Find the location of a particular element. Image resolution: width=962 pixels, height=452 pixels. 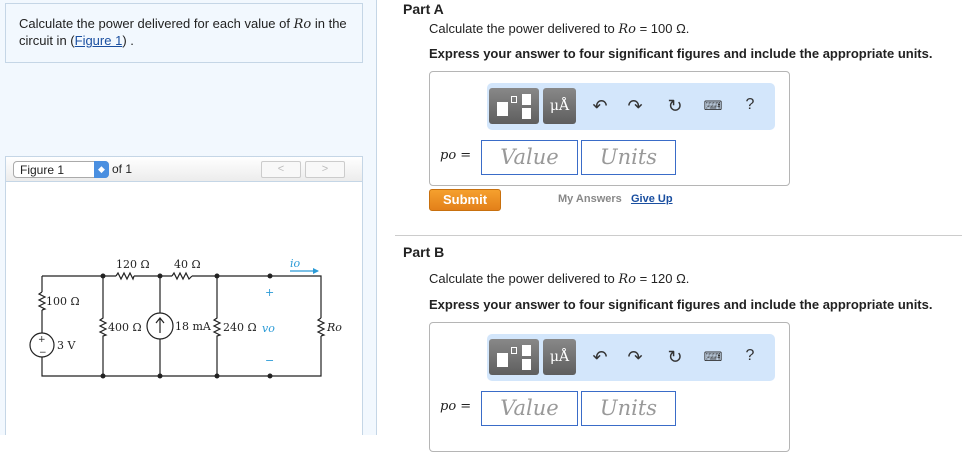

source-minus: − is located at coordinates (43, 353).